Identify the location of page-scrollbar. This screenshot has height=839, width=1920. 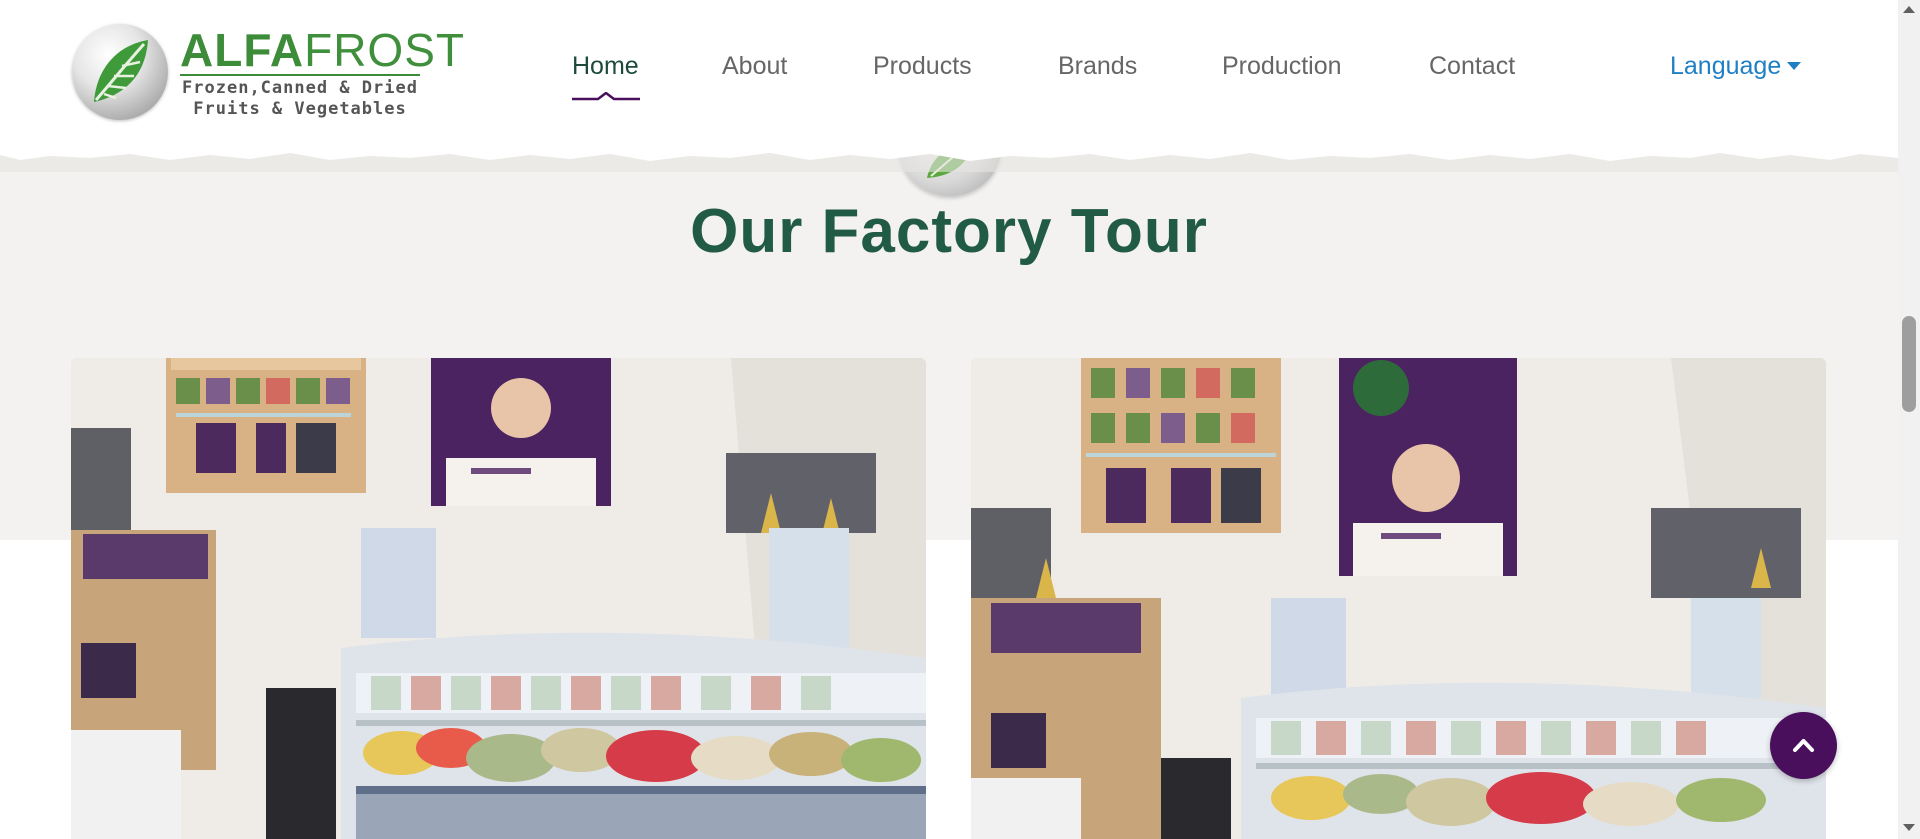
(1909, 419).